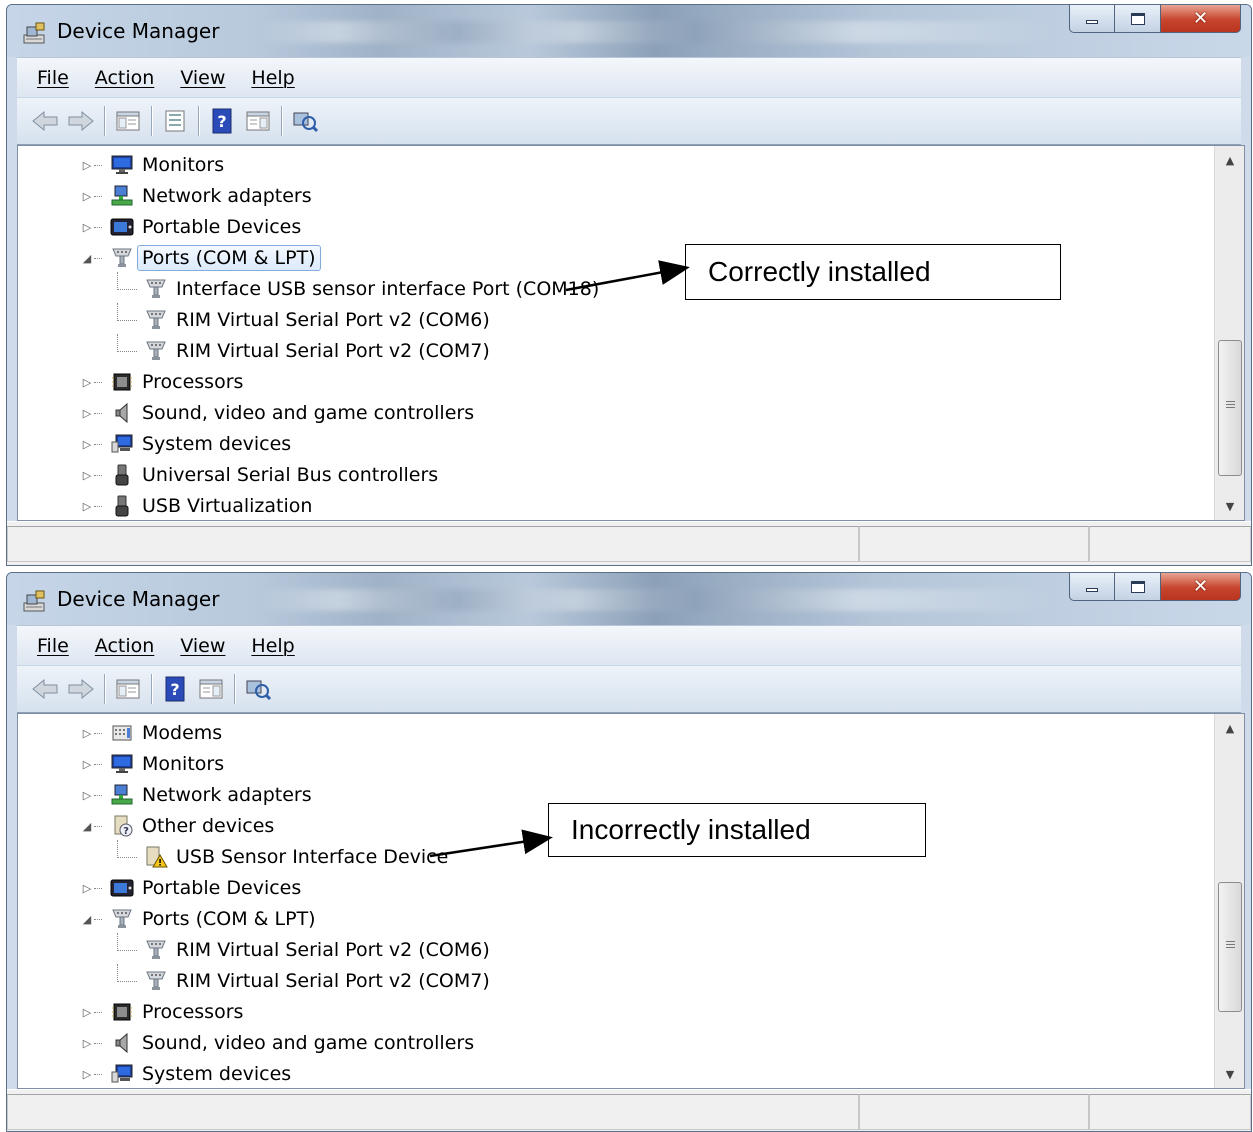  What do you see at coordinates (281, 121) in the screenshot?
I see `toolbar-separator` at bounding box center [281, 121].